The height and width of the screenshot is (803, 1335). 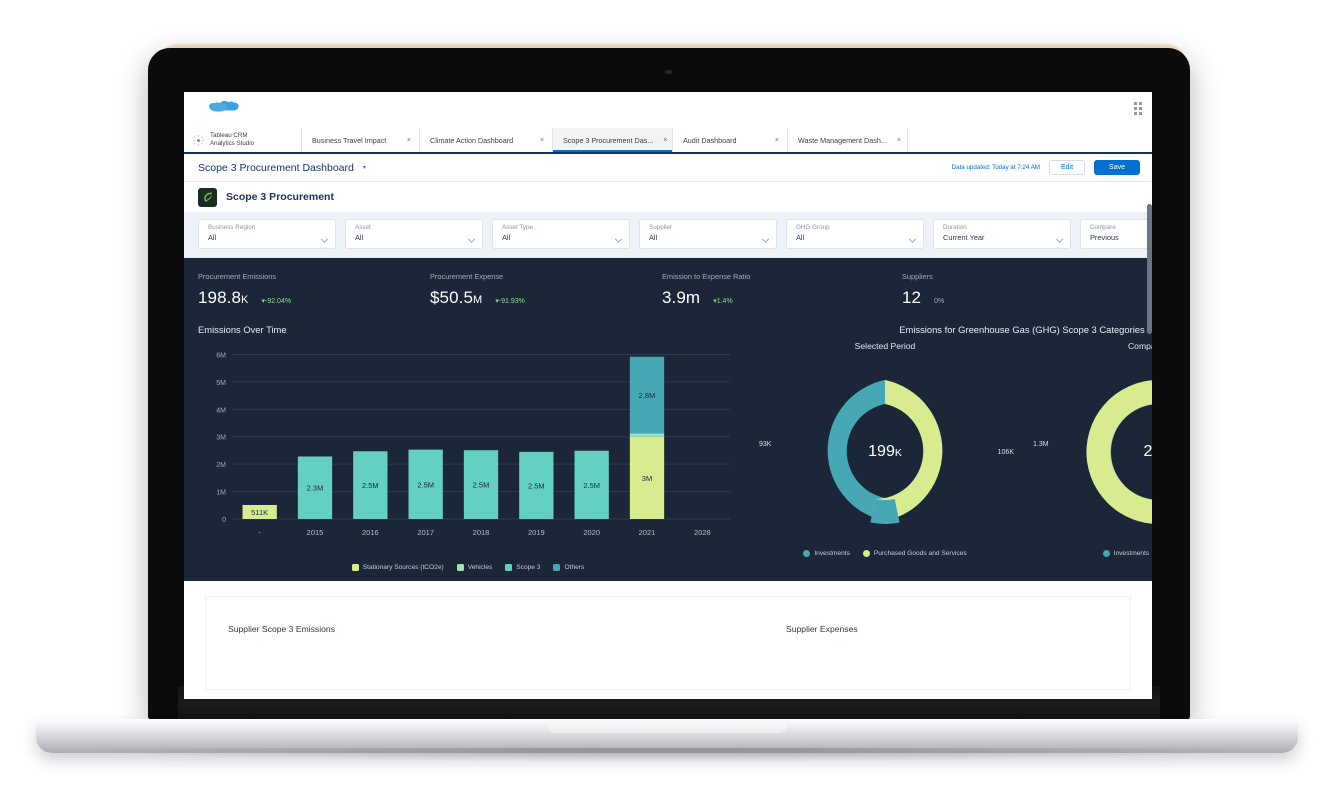 I want to click on legend-item: Vehicles, so click(x=474, y=567).